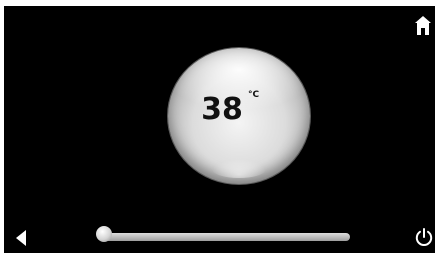 This screenshot has width=439, height=253. I want to click on back-button, so click(21, 238).